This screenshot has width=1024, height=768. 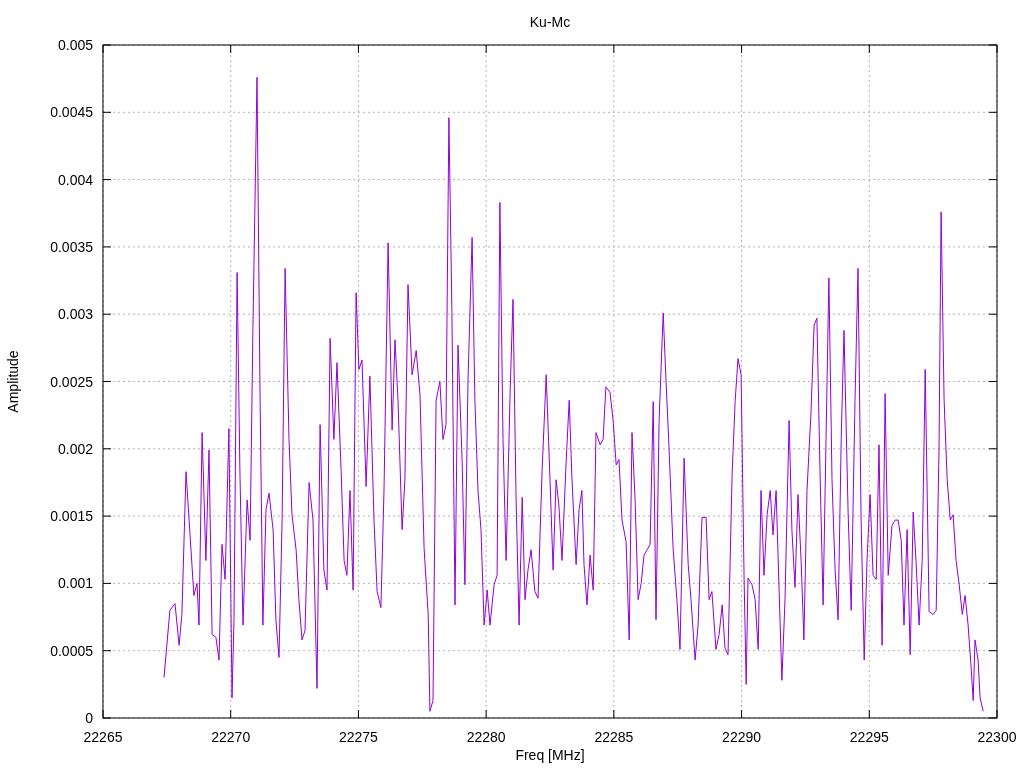 I want to click on chart-title: Ku-Mc, so click(x=550, y=22).